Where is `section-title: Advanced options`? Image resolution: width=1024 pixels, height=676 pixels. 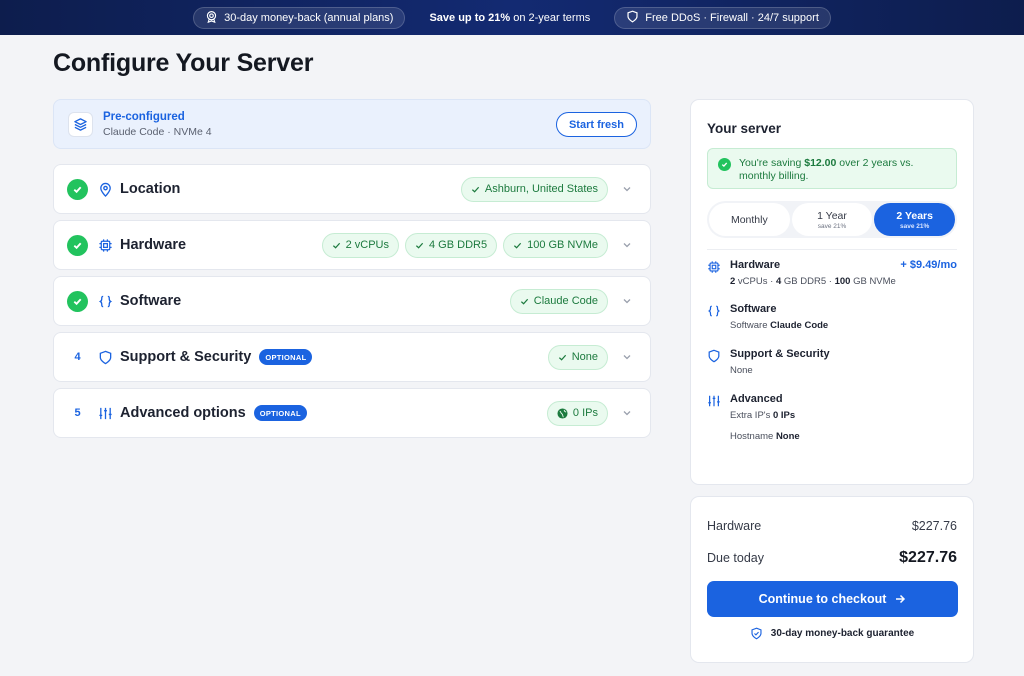 section-title: Advanced options is located at coordinates (183, 413).